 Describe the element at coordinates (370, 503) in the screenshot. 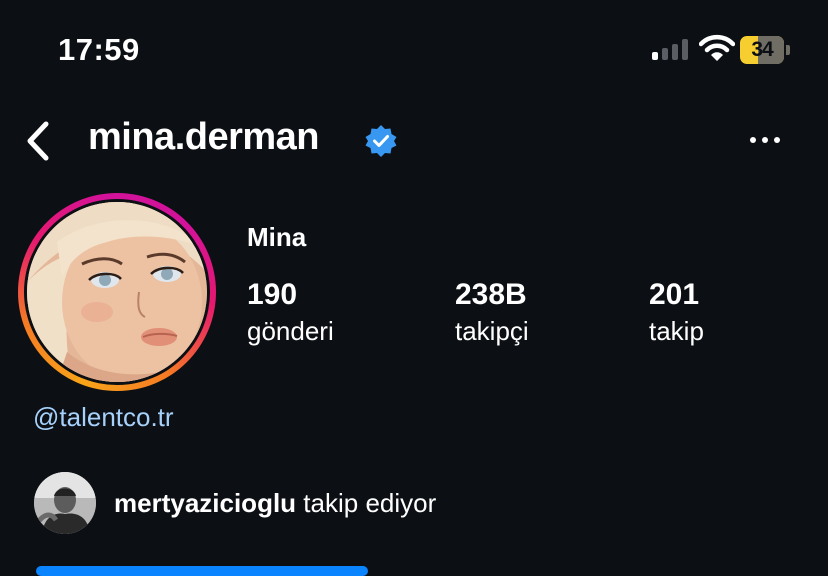

I see `followed-by-suffix: takip ediyor` at that location.